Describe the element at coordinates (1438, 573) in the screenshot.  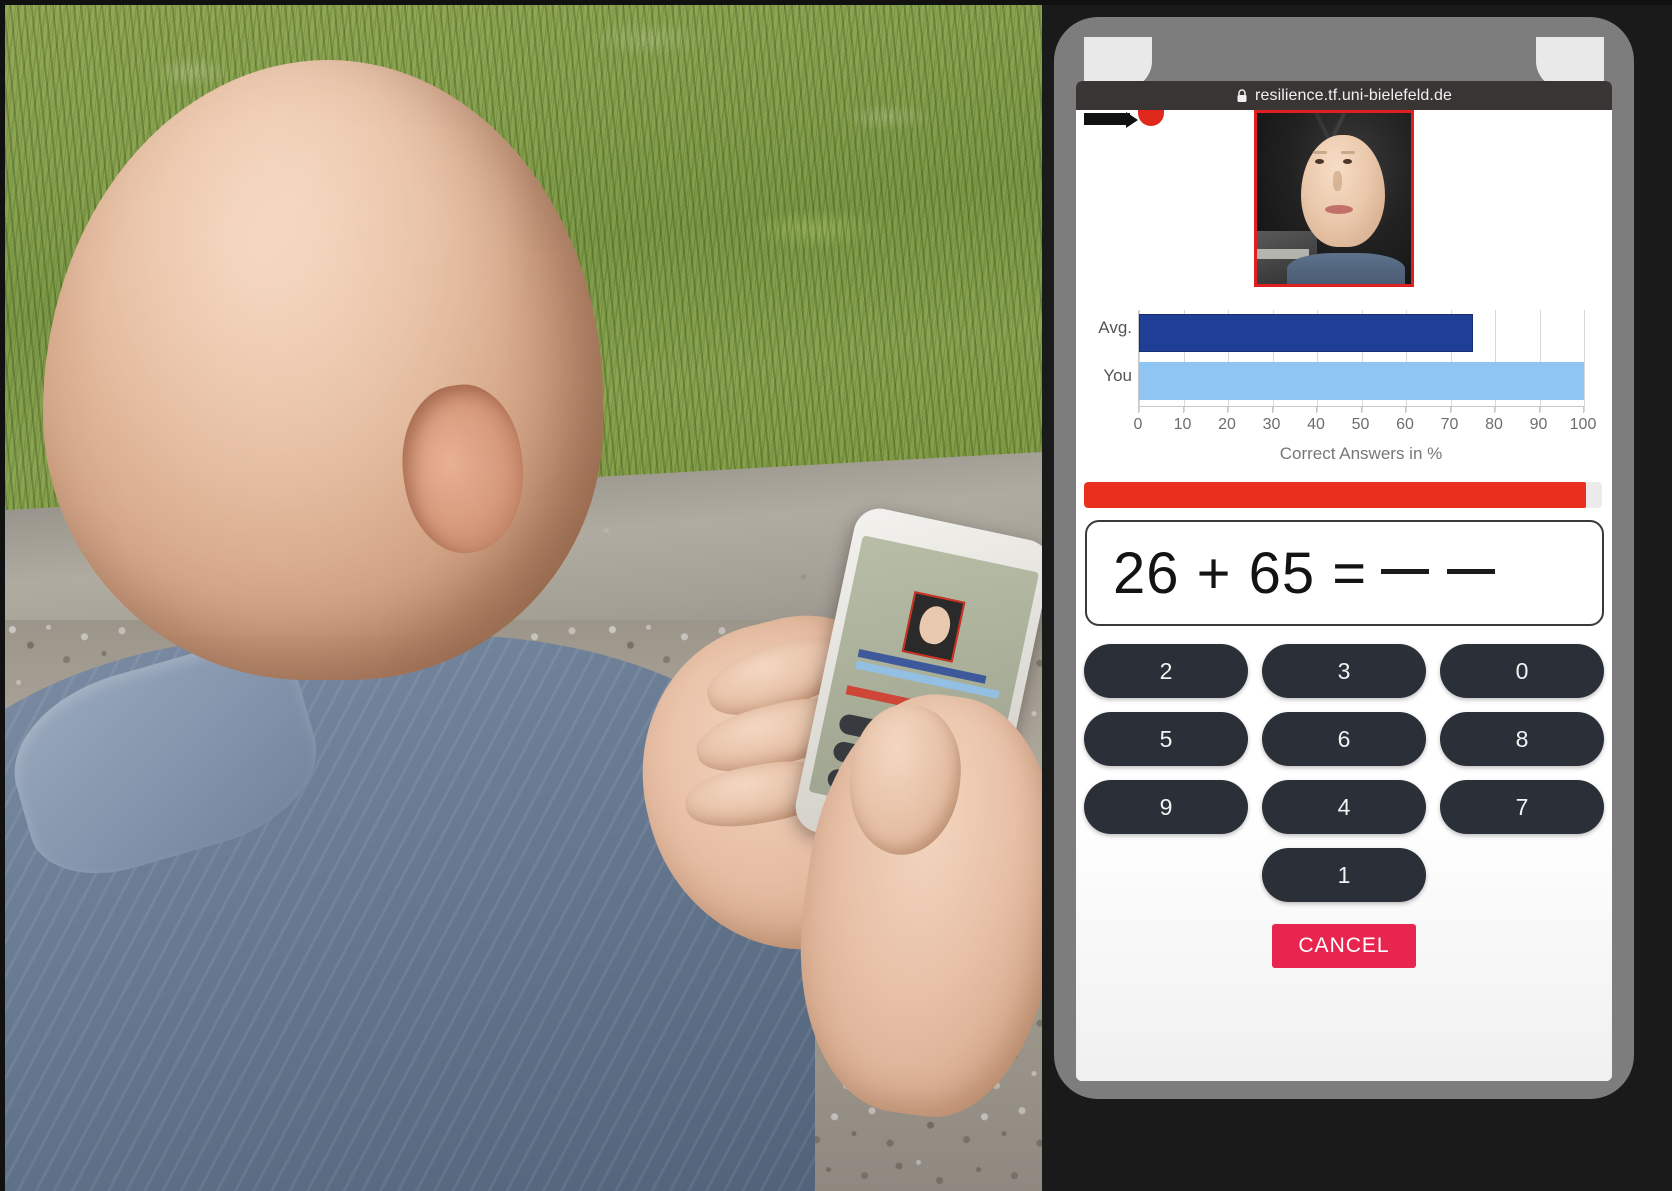
I see `answer-slots` at that location.